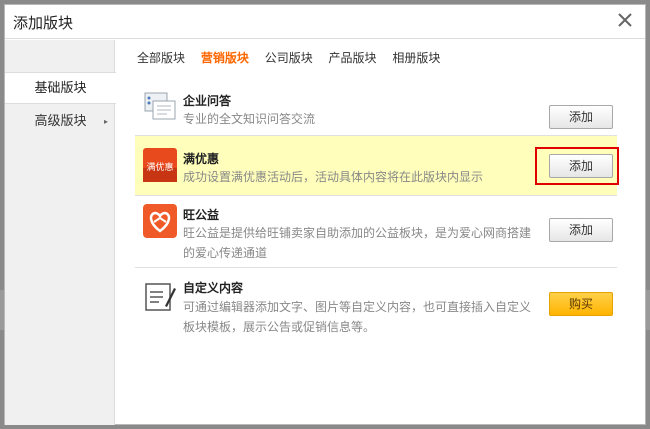 This screenshot has width=650, height=429. What do you see at coordinates (357, 243) in the screenshot?
I see `module-desc: 旺公益是提供给旺铺卖家自助添加的公益板块，是为爱心网商搭建的爱心传递通道` at bounding box center [357, 243].